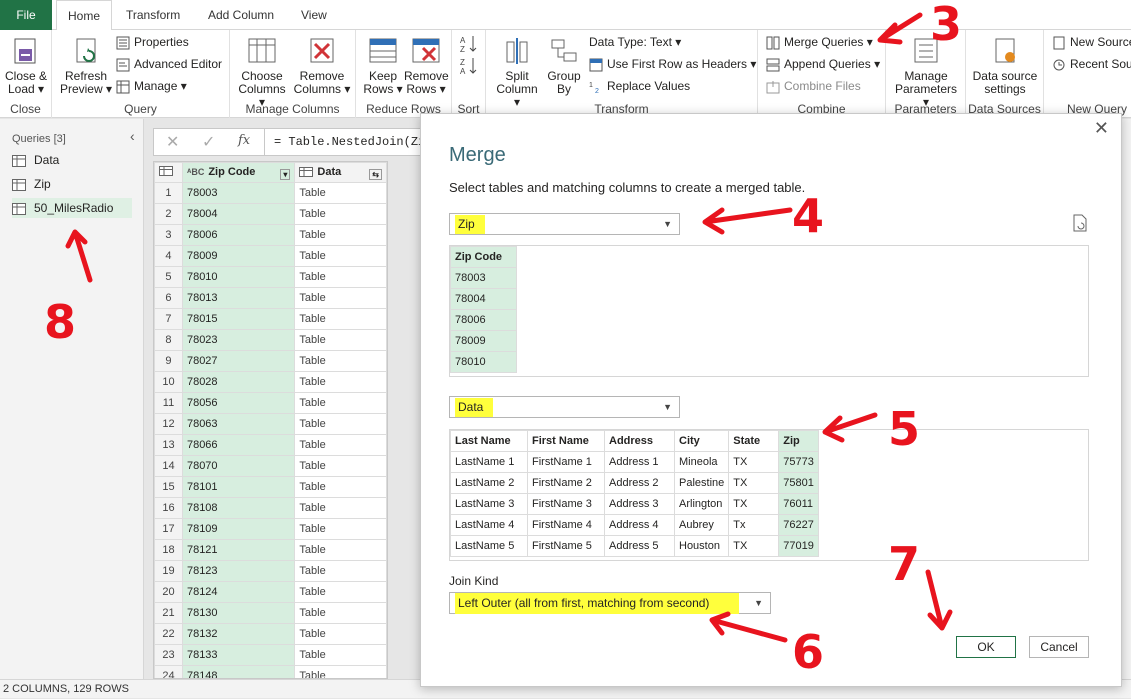 The width and height of the screenshot is (1131, 699). Describe the element at coordinates (489, 546) in the screenshot. I see `preview-cell: LastName 5` at that location.